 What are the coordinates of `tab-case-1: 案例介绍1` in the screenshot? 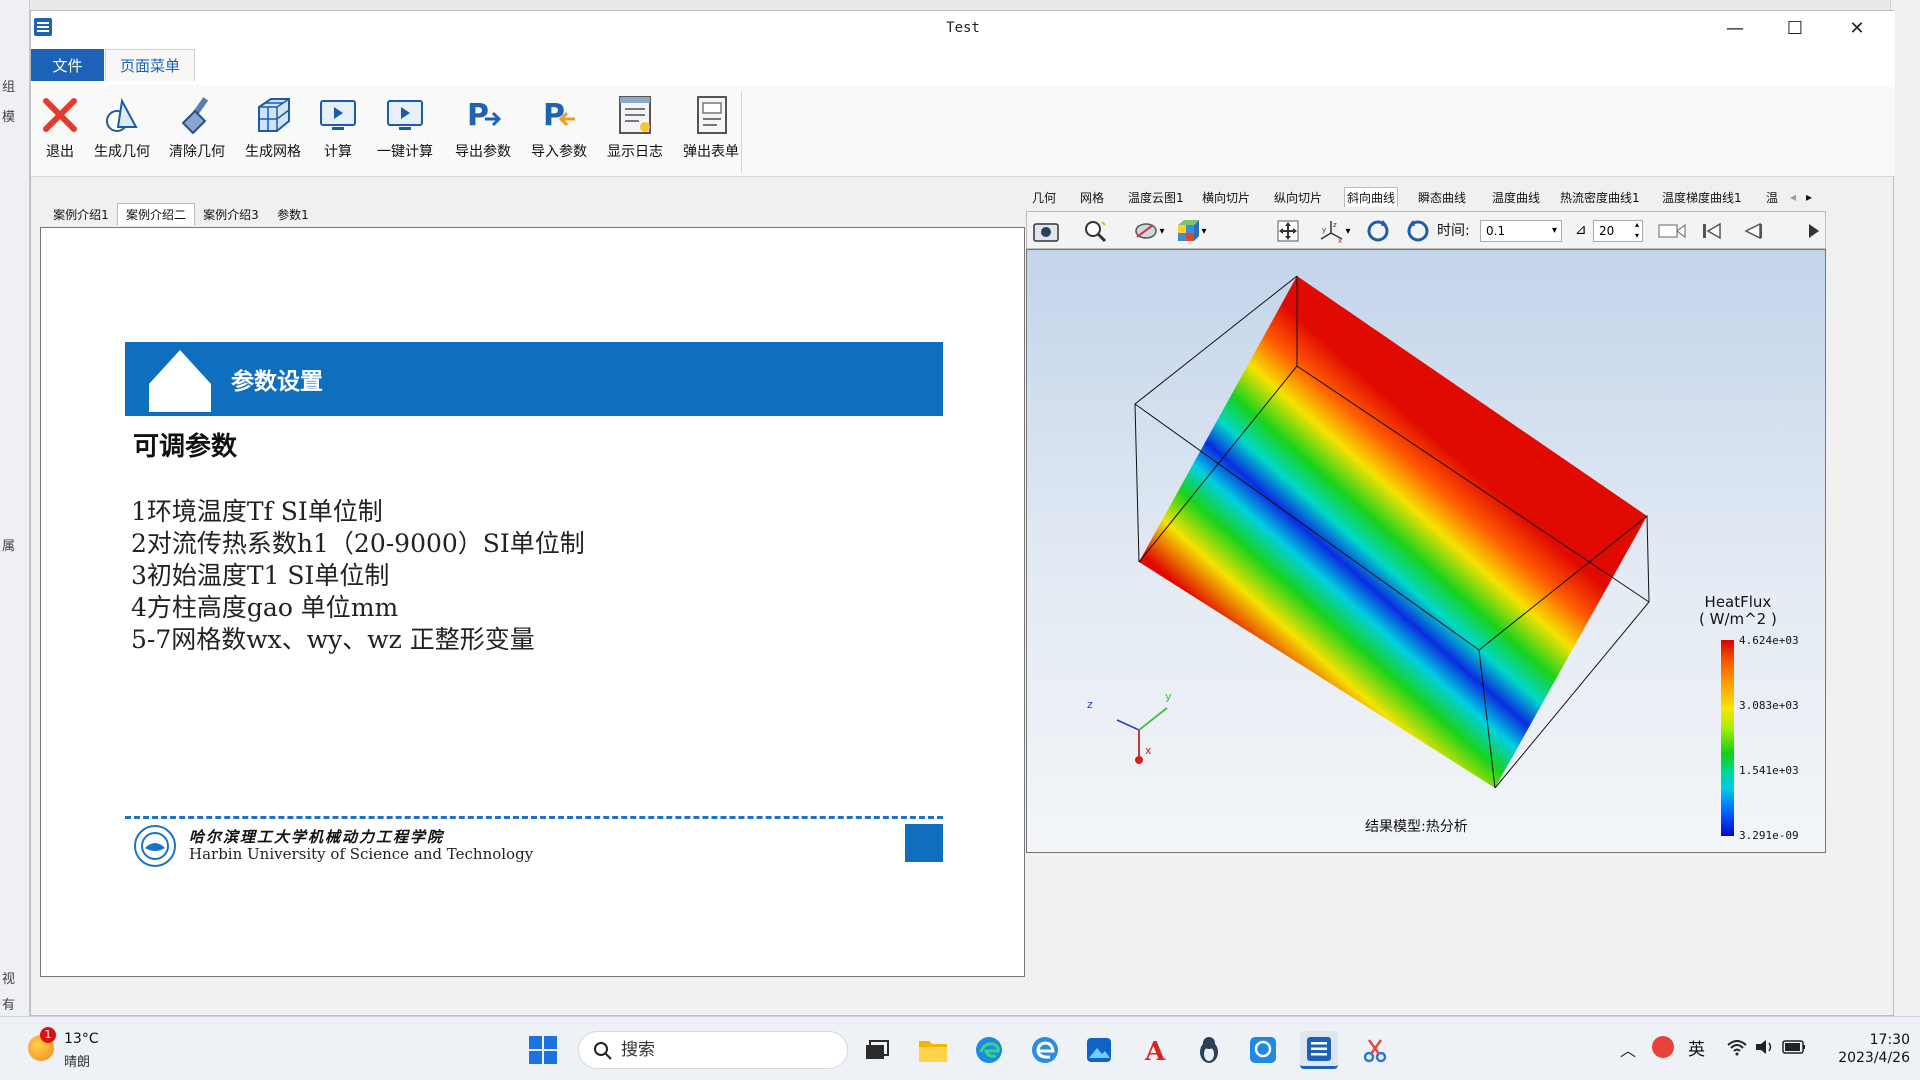 It's located at (81, 214).